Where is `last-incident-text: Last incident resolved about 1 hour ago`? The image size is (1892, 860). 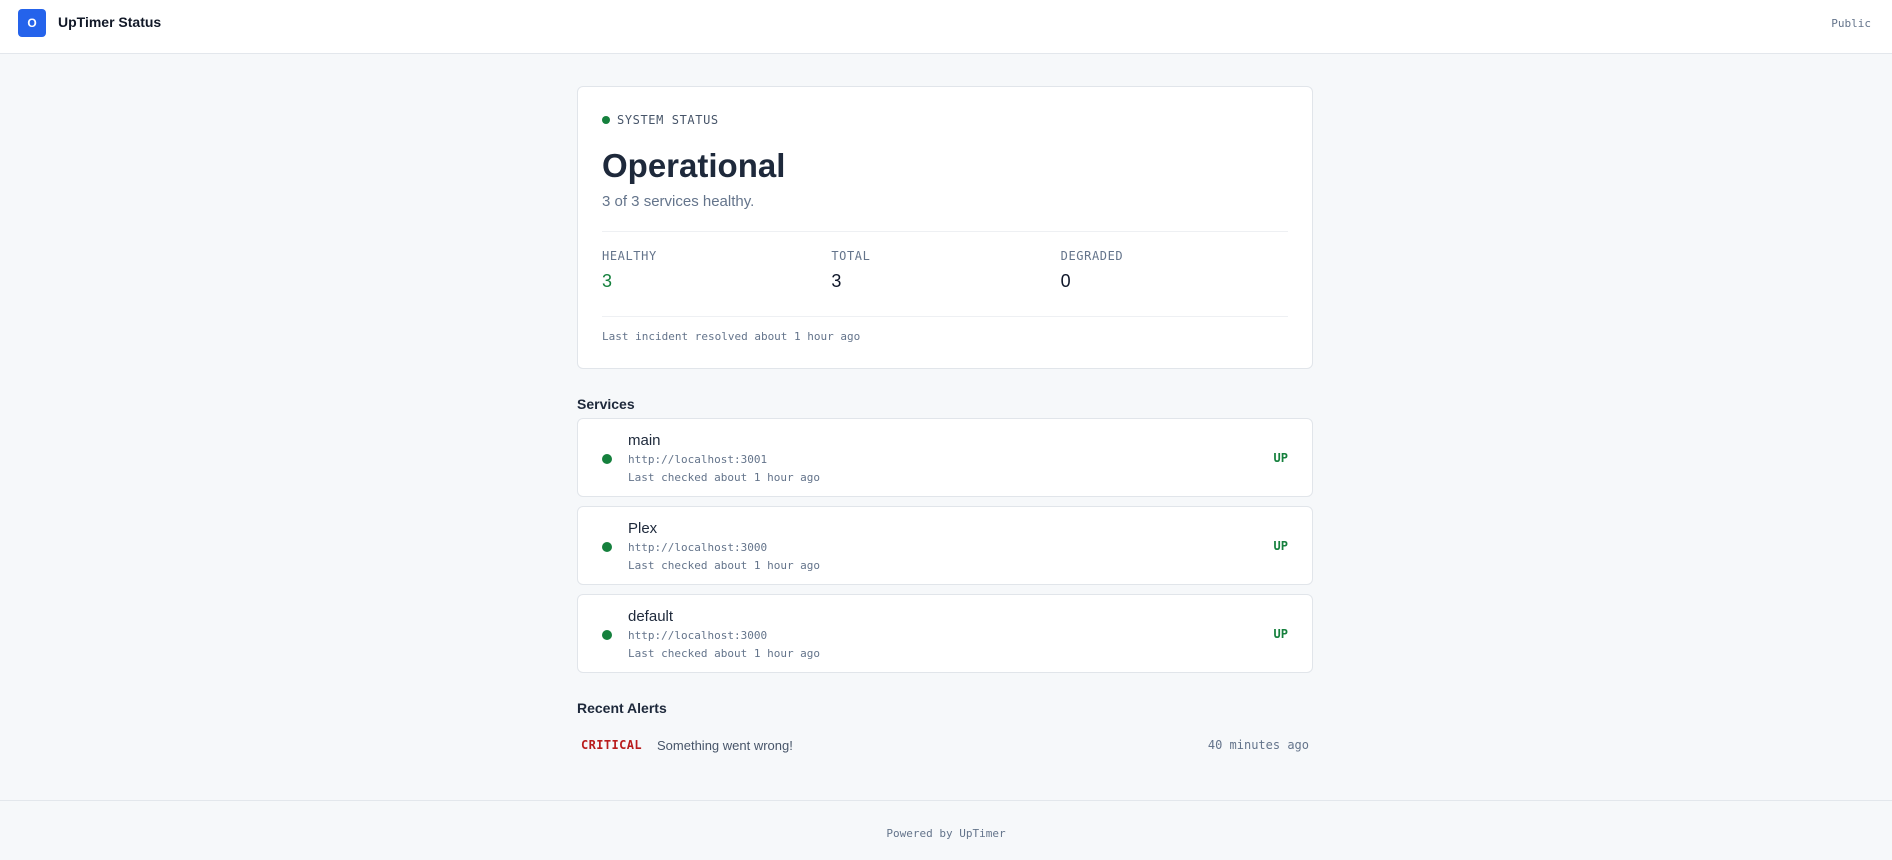
last-incident-text: Last incident resolved about 1 hour ago is located at coordinates (731, 336).